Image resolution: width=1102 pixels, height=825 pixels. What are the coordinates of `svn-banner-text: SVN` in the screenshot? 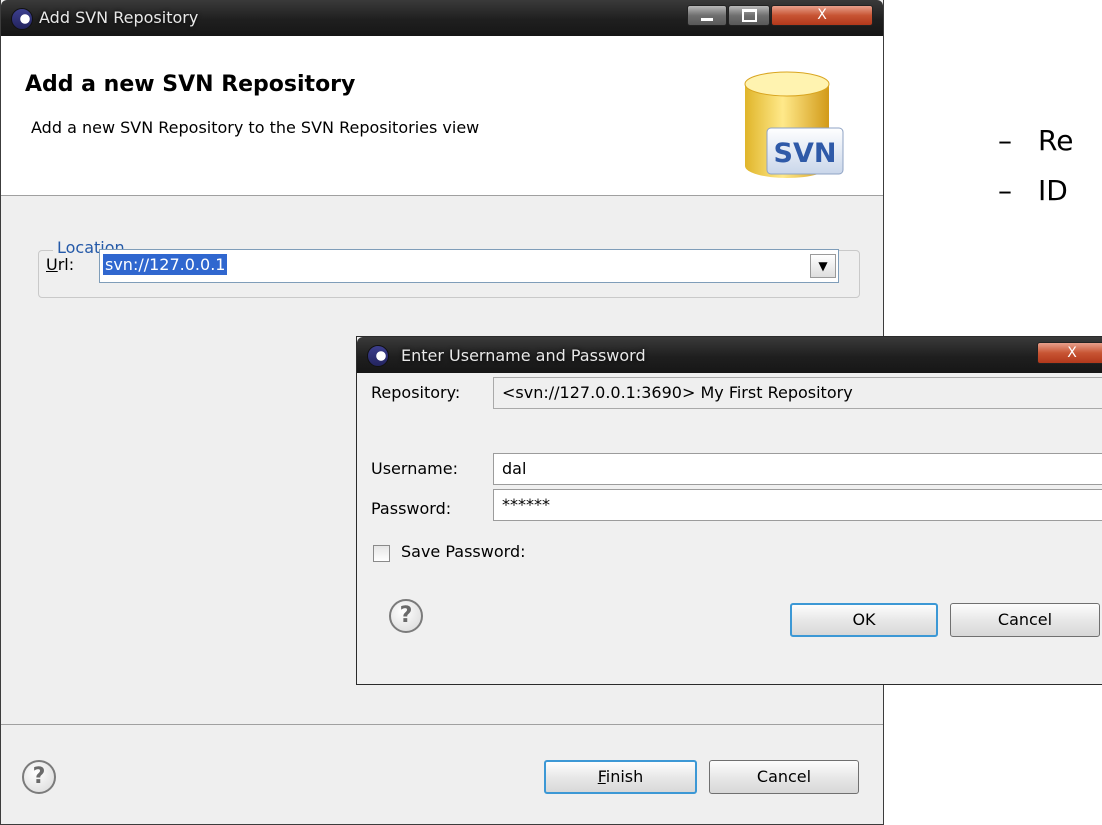 It's located at (805, 153).